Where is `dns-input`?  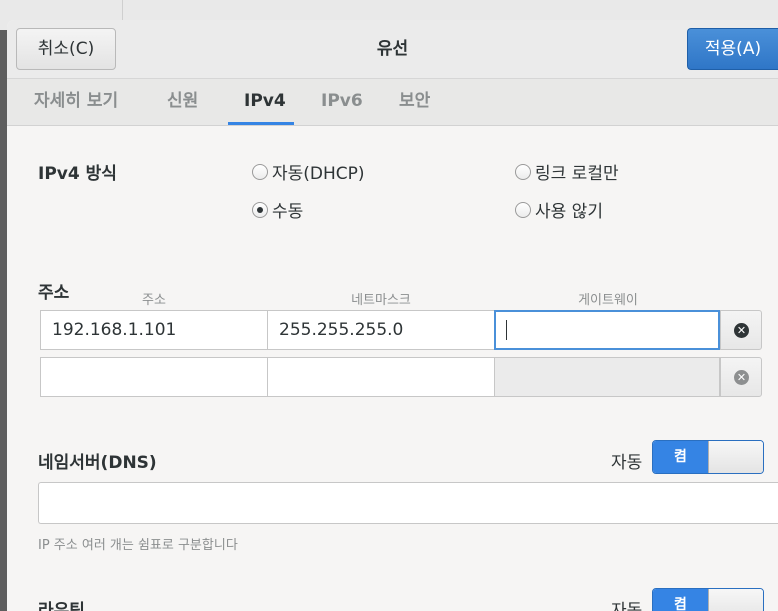
dns-input is located at coordinates (408, 503).